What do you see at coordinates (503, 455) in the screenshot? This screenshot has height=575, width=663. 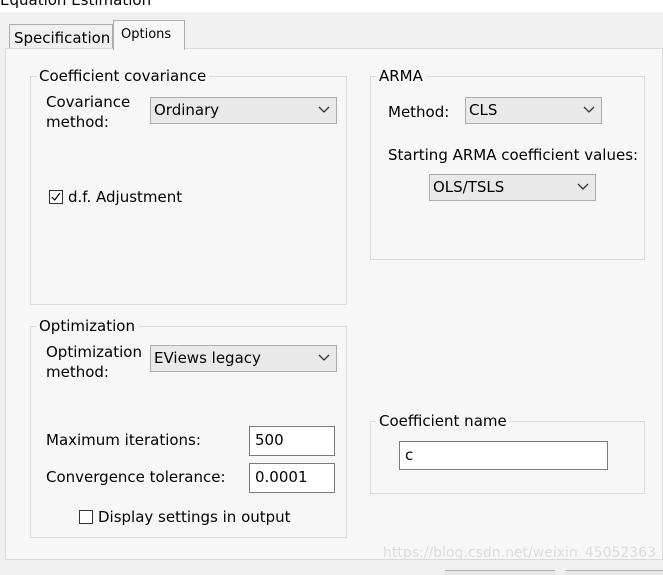 I see `coefficient-name-input: c` at bounding box center [503, 455].